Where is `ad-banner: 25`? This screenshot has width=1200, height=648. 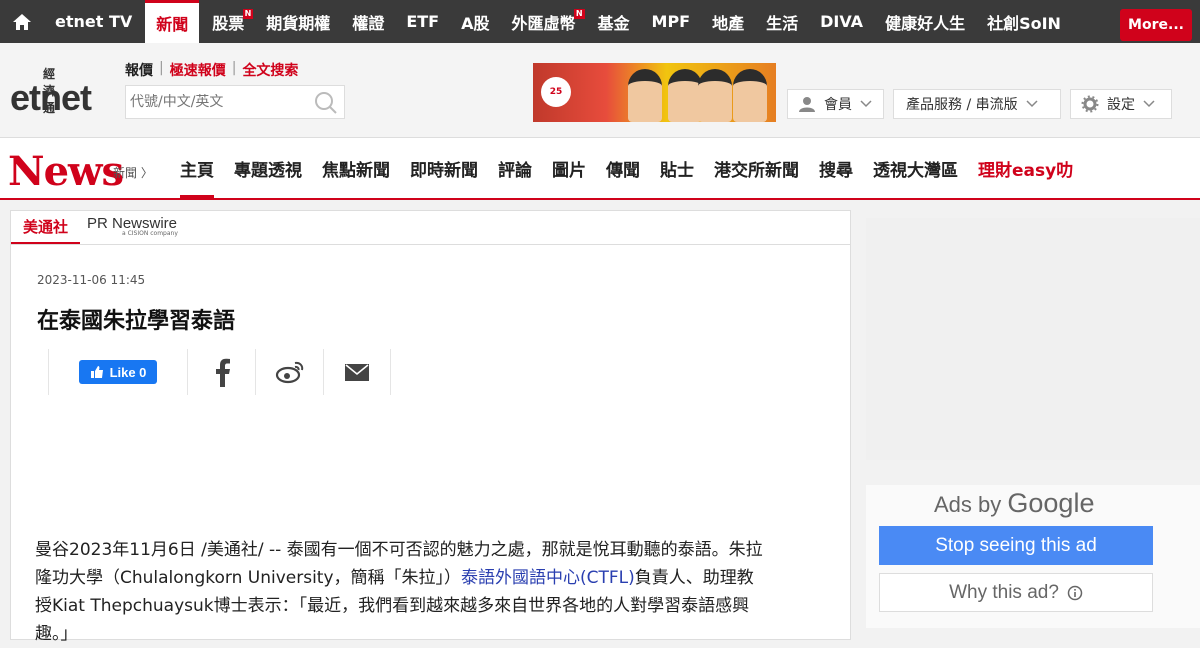 ad-banner: 25 is located at coordinates (654, 92).